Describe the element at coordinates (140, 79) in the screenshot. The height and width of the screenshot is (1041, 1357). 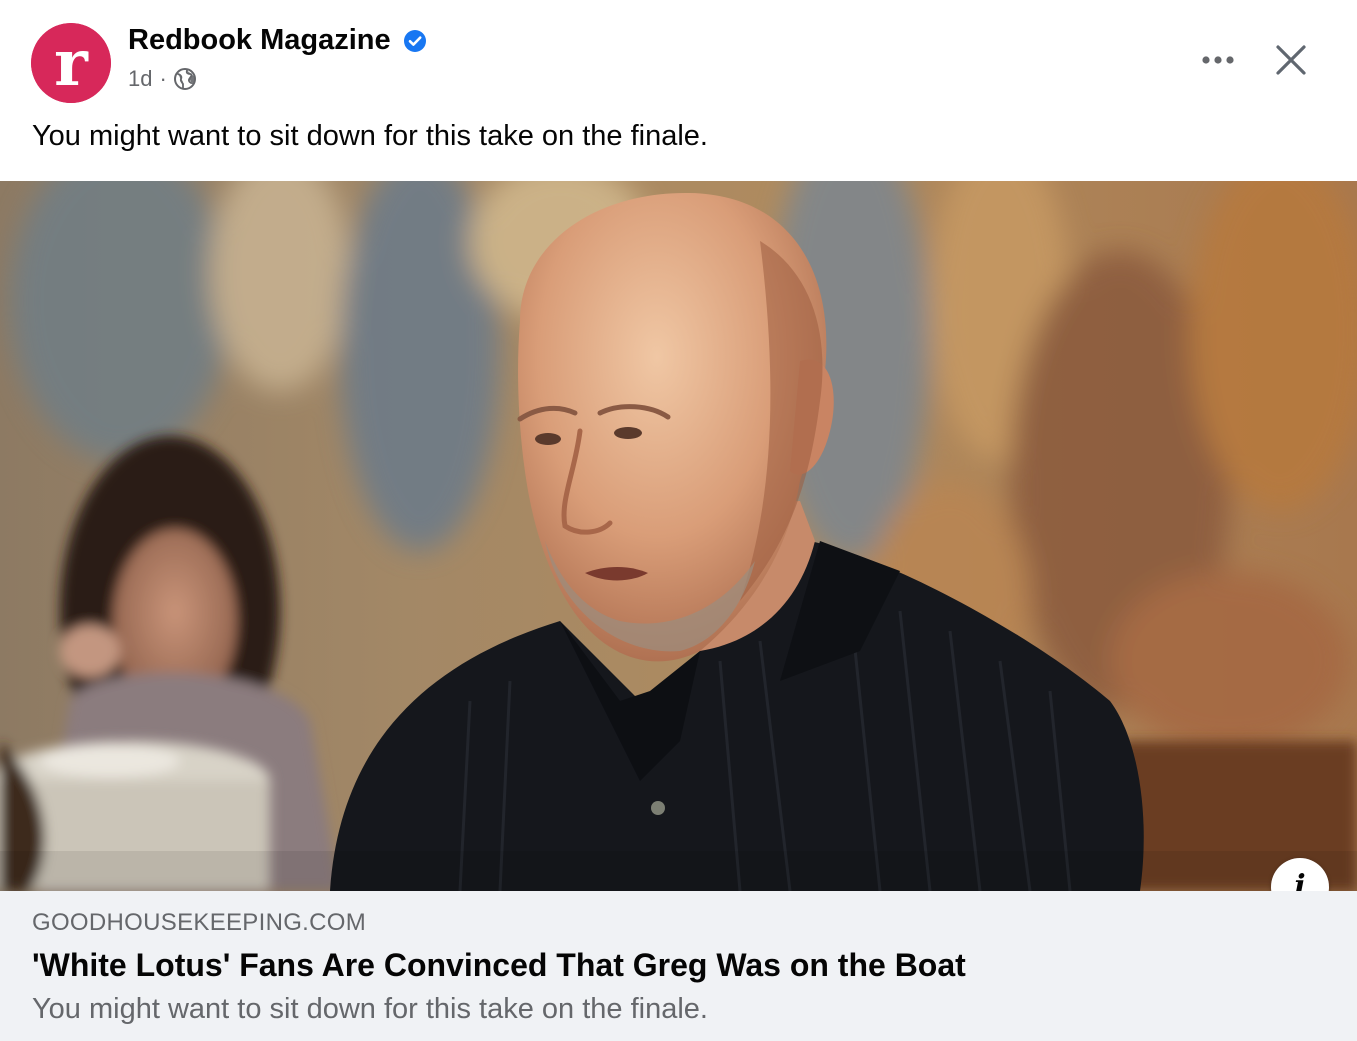
I see `post-time: 1d` at that location.